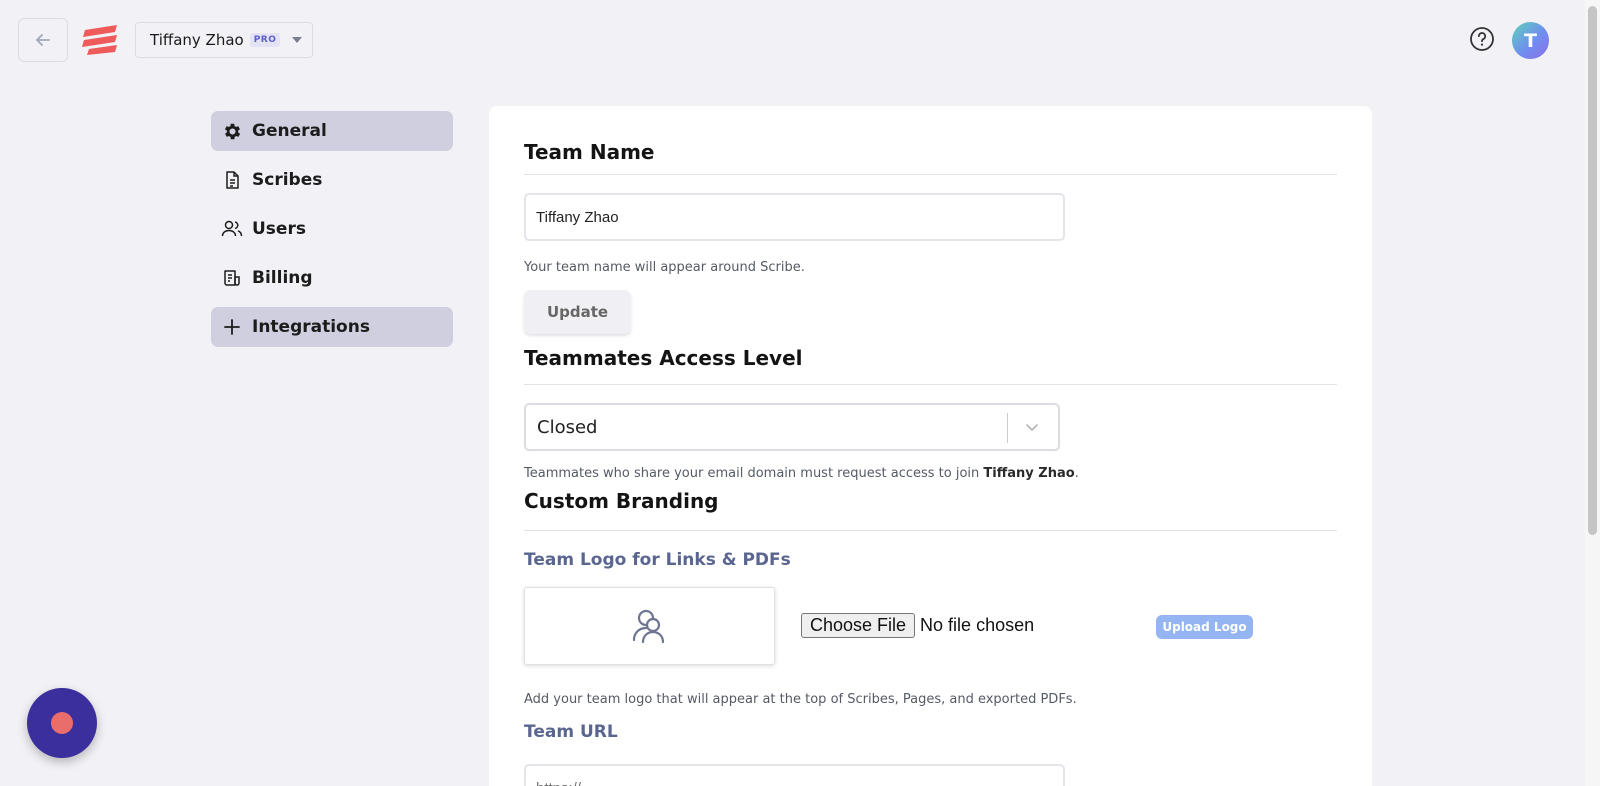 The height and width of the screenshot is (786, 1600). Describe the element at coordinates (794, 217) in the screenshot. I see `team-name-input` at that location.